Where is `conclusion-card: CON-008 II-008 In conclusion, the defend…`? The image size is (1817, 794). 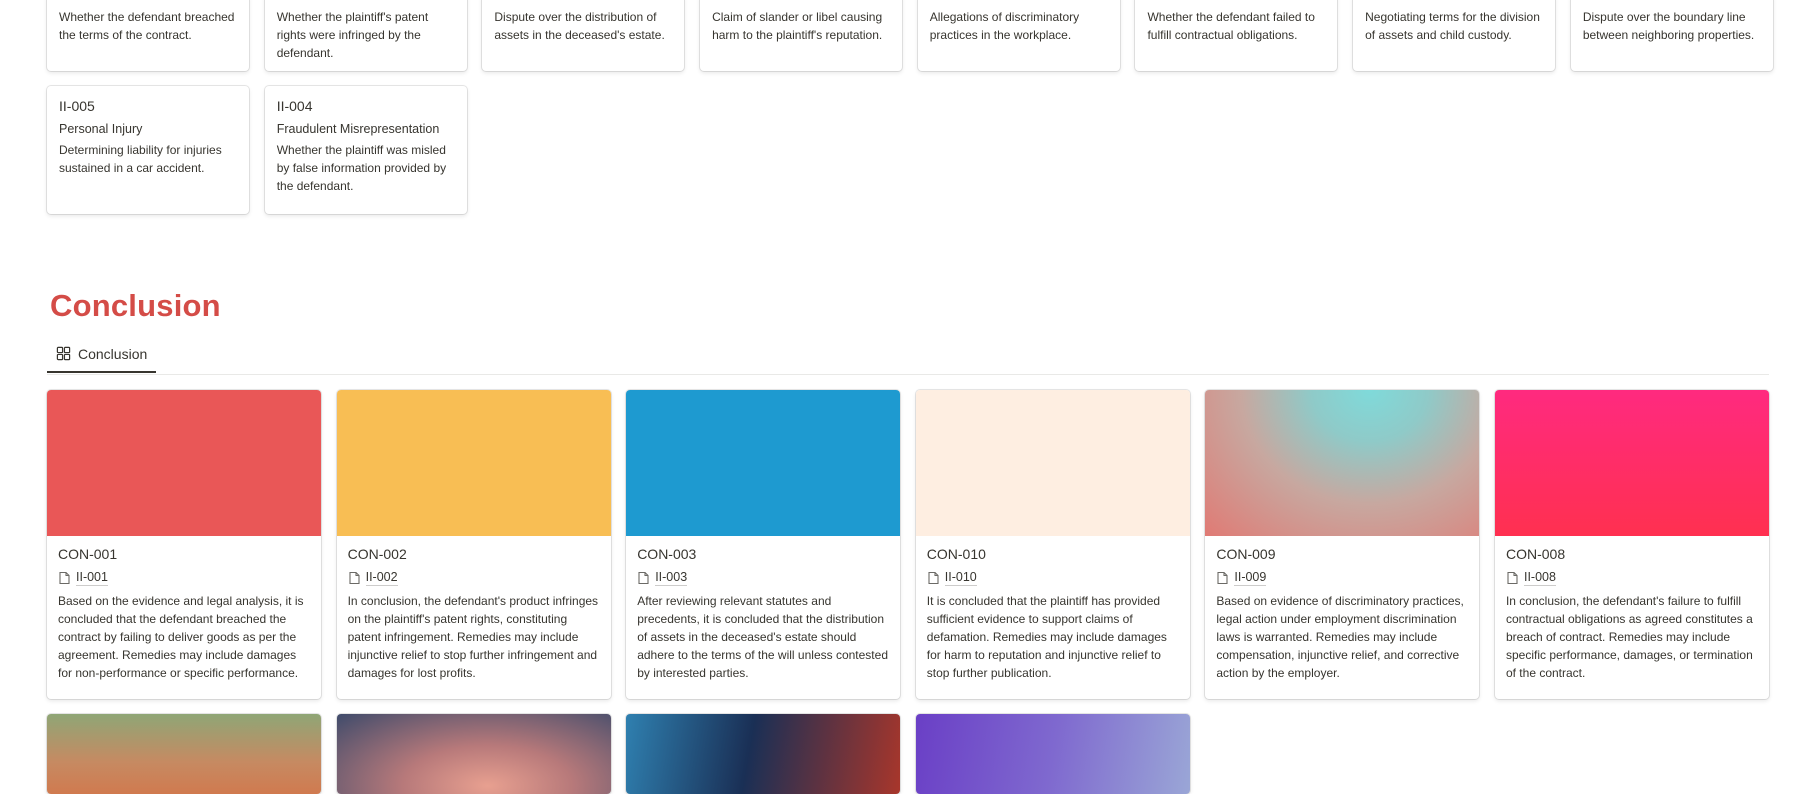 conclusion-card: CON-008 II-008 In conclusion, the defend… is located at coordinates (1631, 544).